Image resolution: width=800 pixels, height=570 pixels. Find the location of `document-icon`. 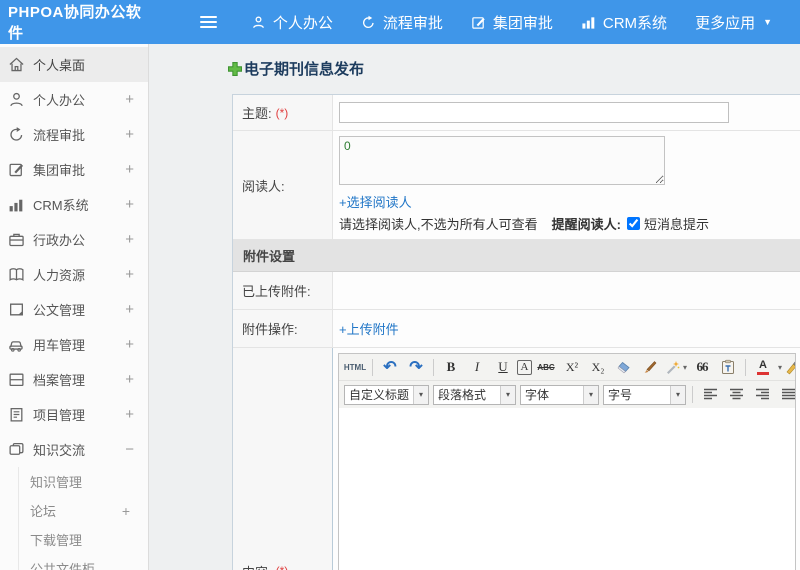

document-icon is located at coordinates (16, 309).